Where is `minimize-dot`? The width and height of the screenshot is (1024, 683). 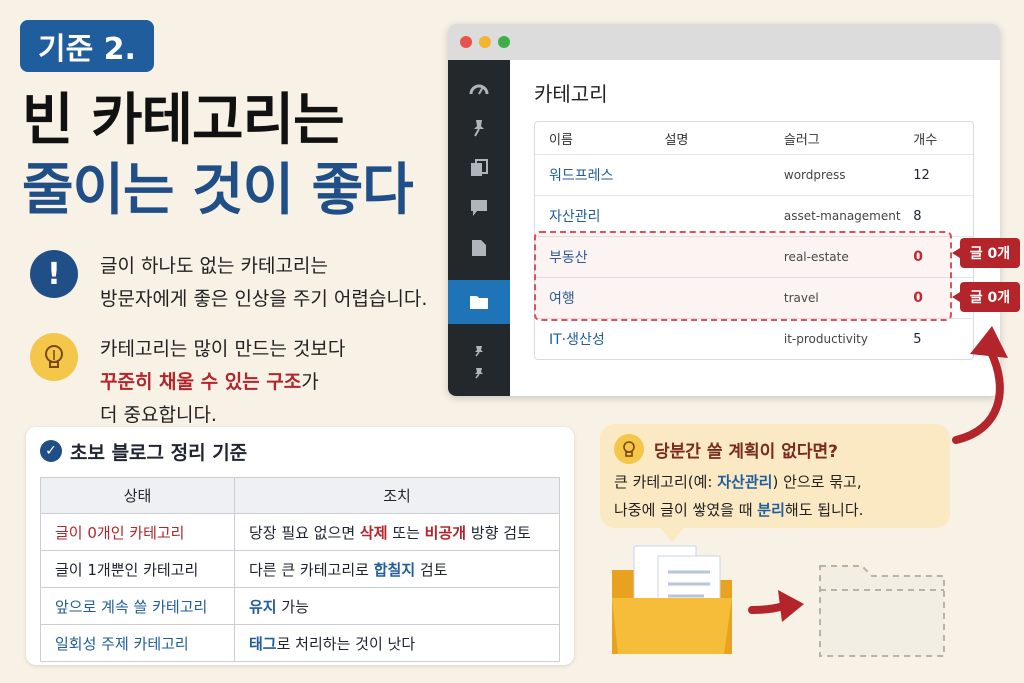
minimize-dot is located at coordinates (485, 42).